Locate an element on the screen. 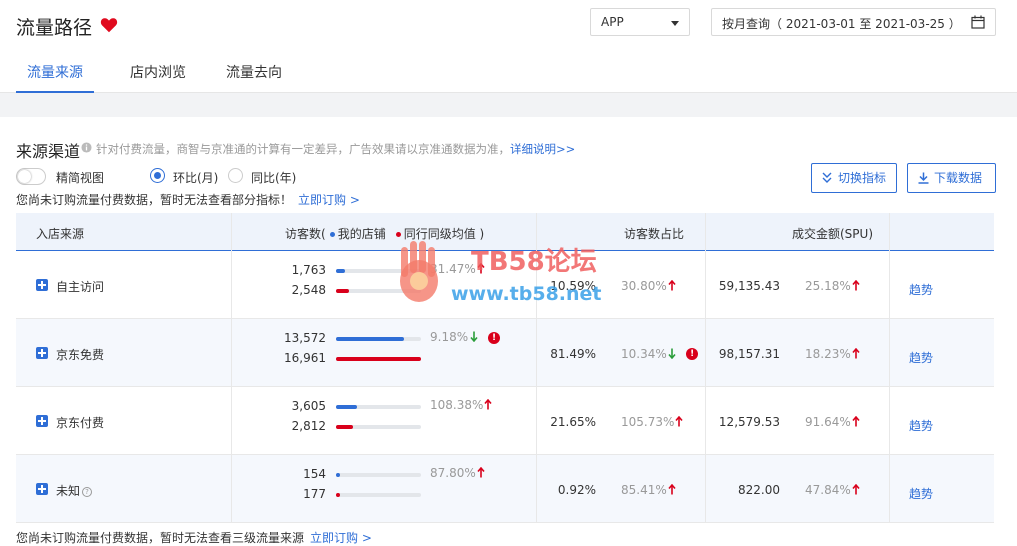 The width and height of the screenshot is (1017, 546). visitors-my-store: 3,605 is located at coordinates (308, 406).